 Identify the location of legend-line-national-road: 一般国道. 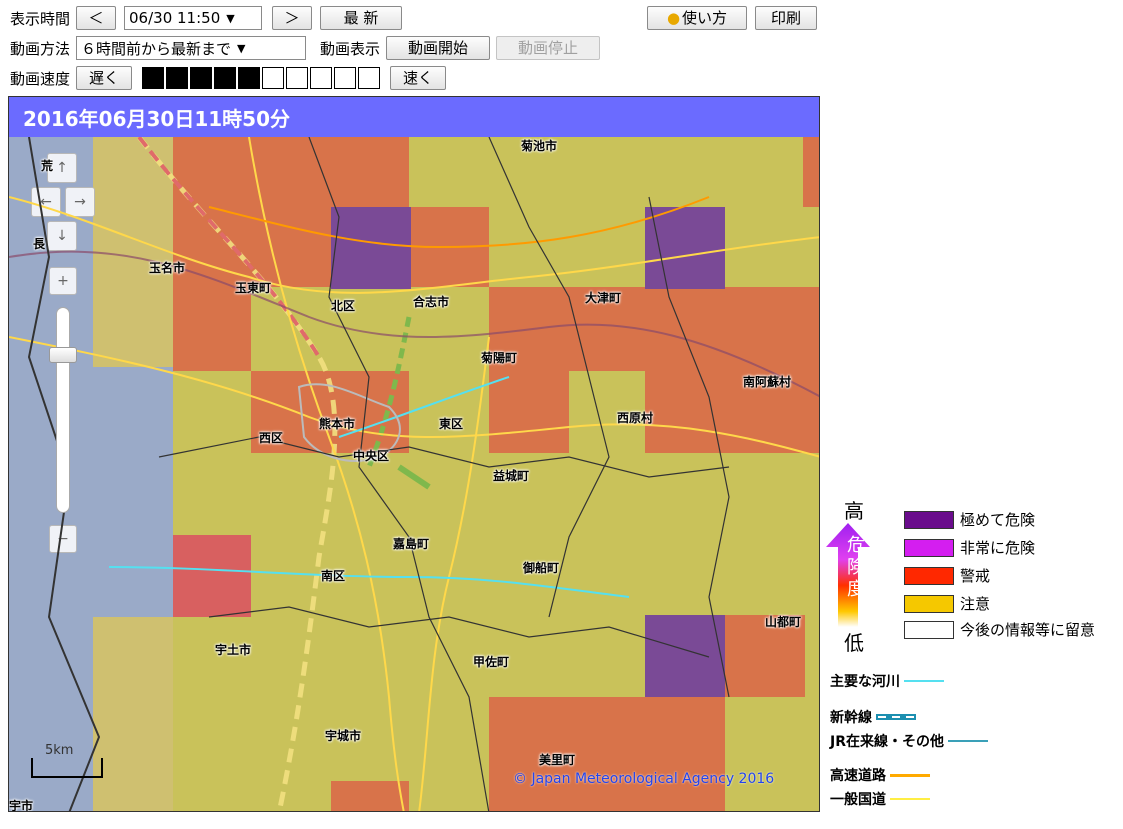
(880, 799).